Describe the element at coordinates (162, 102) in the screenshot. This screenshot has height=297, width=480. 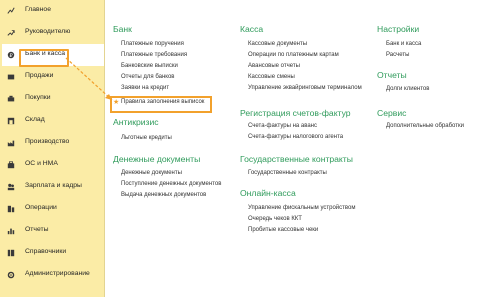
I see `link-statement-fill-rules: Правила заполнения выписок` at that location.